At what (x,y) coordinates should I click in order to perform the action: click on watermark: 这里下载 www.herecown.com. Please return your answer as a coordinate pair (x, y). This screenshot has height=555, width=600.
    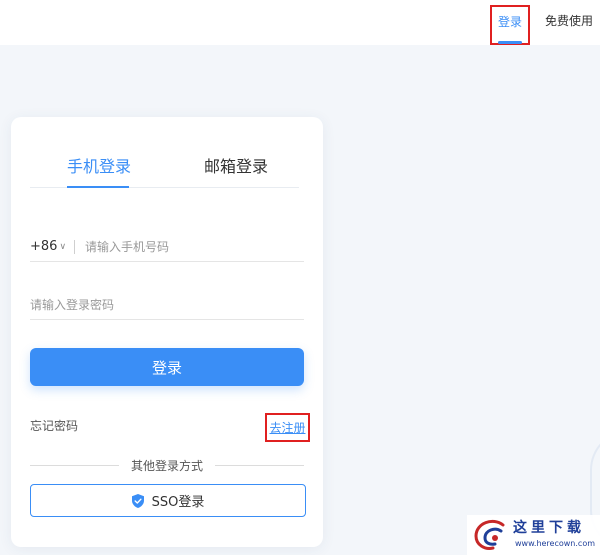
    Looking at the image, I should click on (533, 535).